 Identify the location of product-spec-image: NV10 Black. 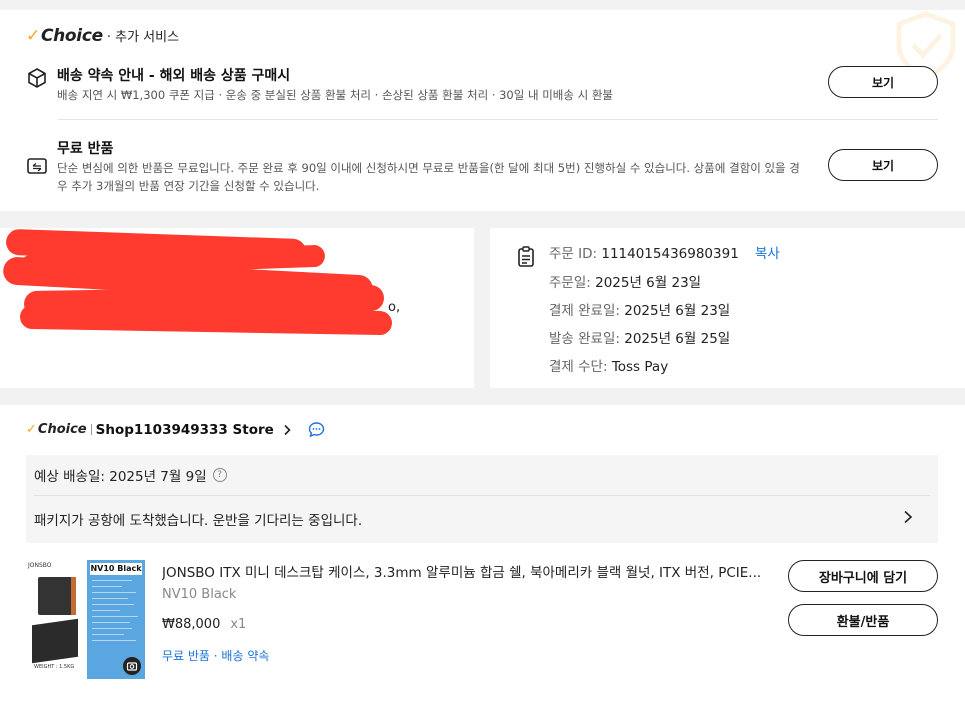
(116, 619).